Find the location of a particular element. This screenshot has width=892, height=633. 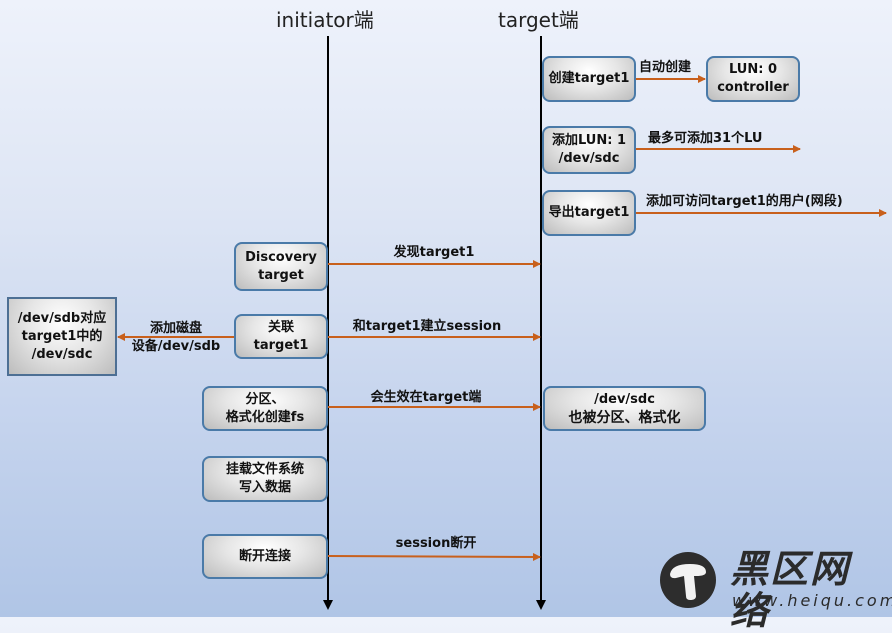

associate-line-1: 关联 is located at coordinates (280, 327).